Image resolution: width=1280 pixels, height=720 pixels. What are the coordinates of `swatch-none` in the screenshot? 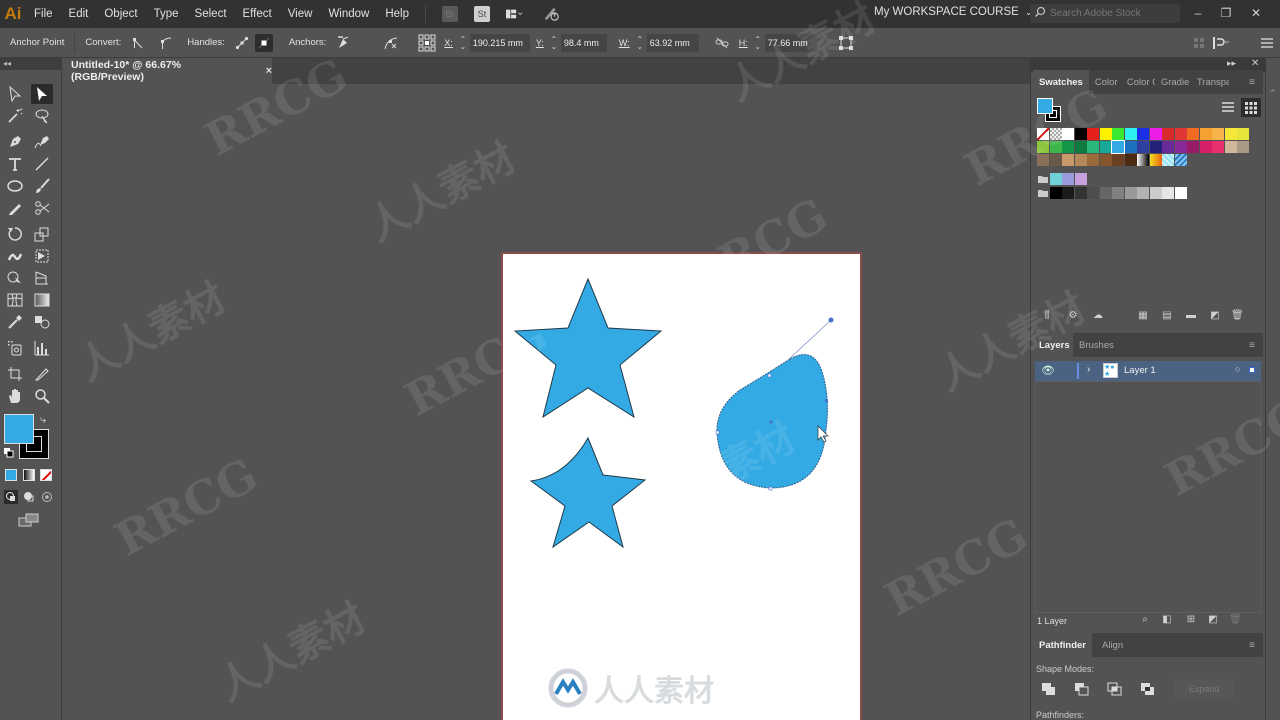 It's located at (1043, 134).